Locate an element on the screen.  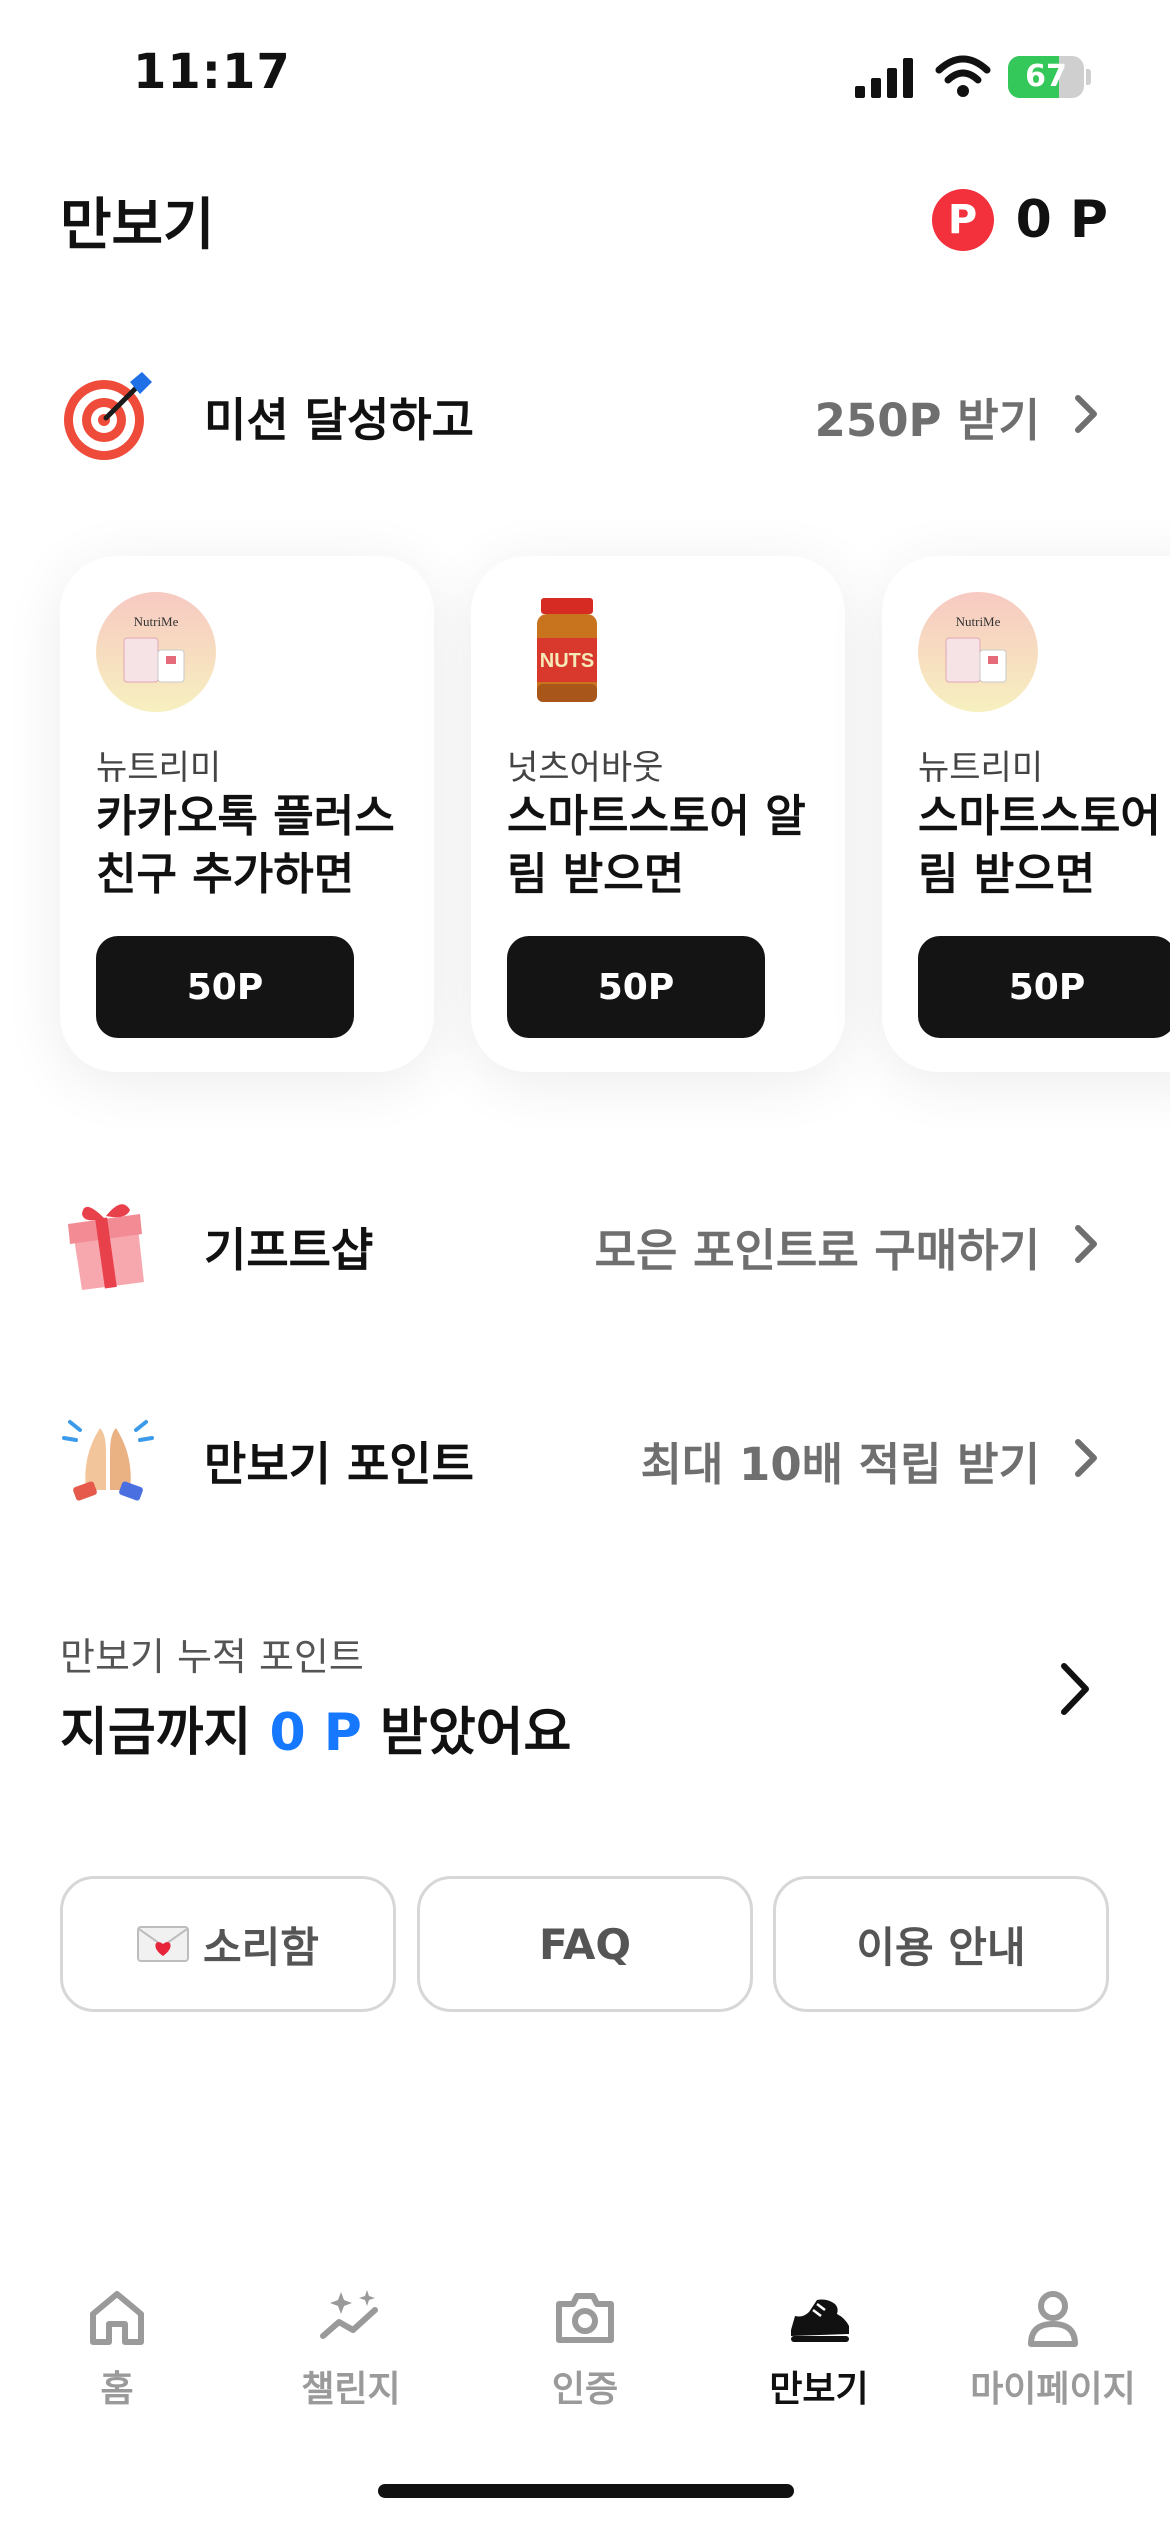
mission-row-action: 250P 받기 is located at coordinates (927, 420).